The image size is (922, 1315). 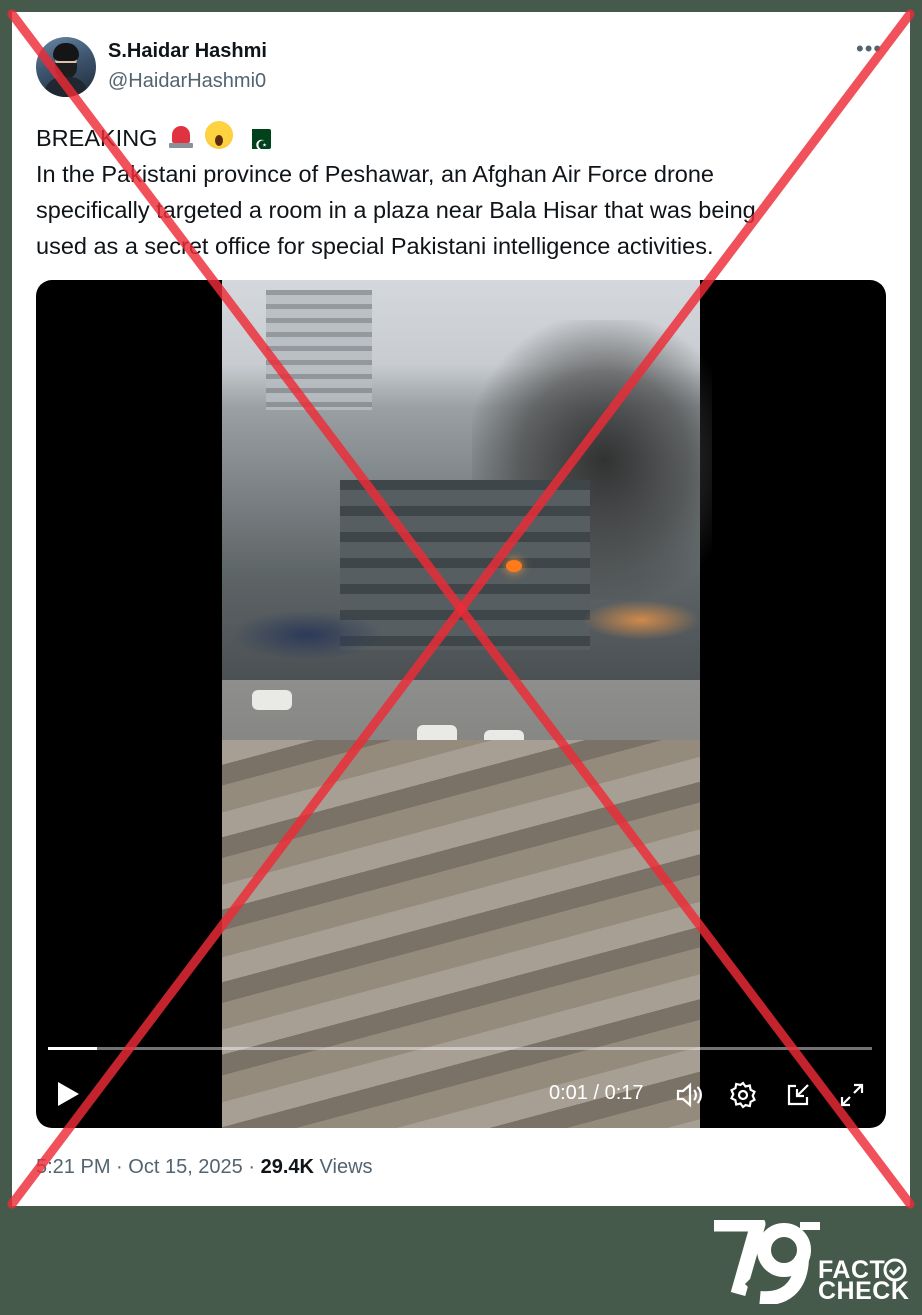 What do you see at coordinates (852, 1095) in the screenshot?
I see `fullscreen-icon` at bounding box center [852, 1095].